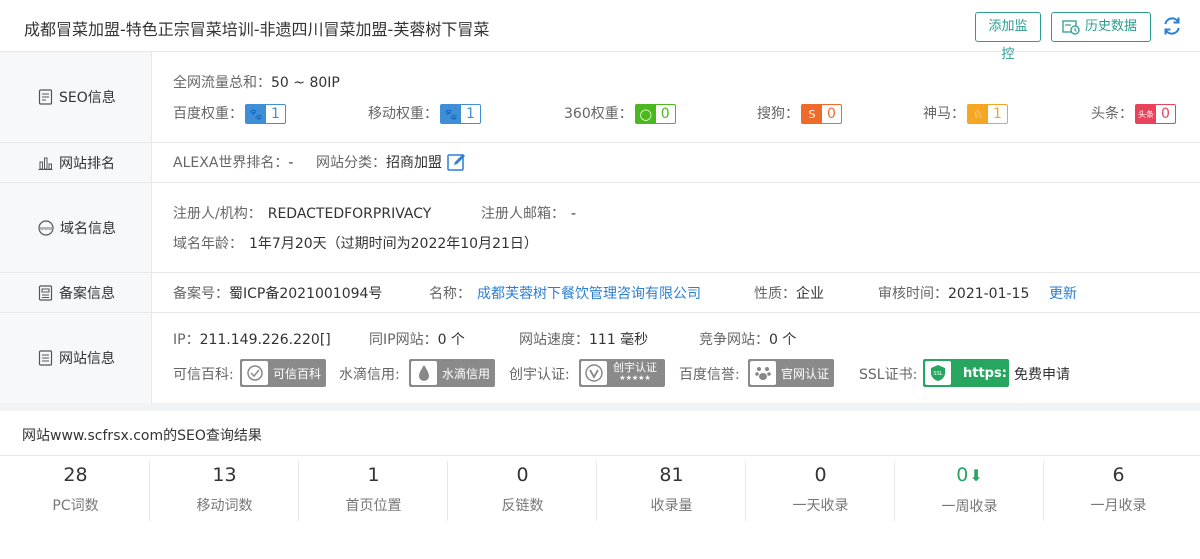  Describe the element at coordinates (962, 475) in the screenshot. I see `stat-value: 0` at that location.